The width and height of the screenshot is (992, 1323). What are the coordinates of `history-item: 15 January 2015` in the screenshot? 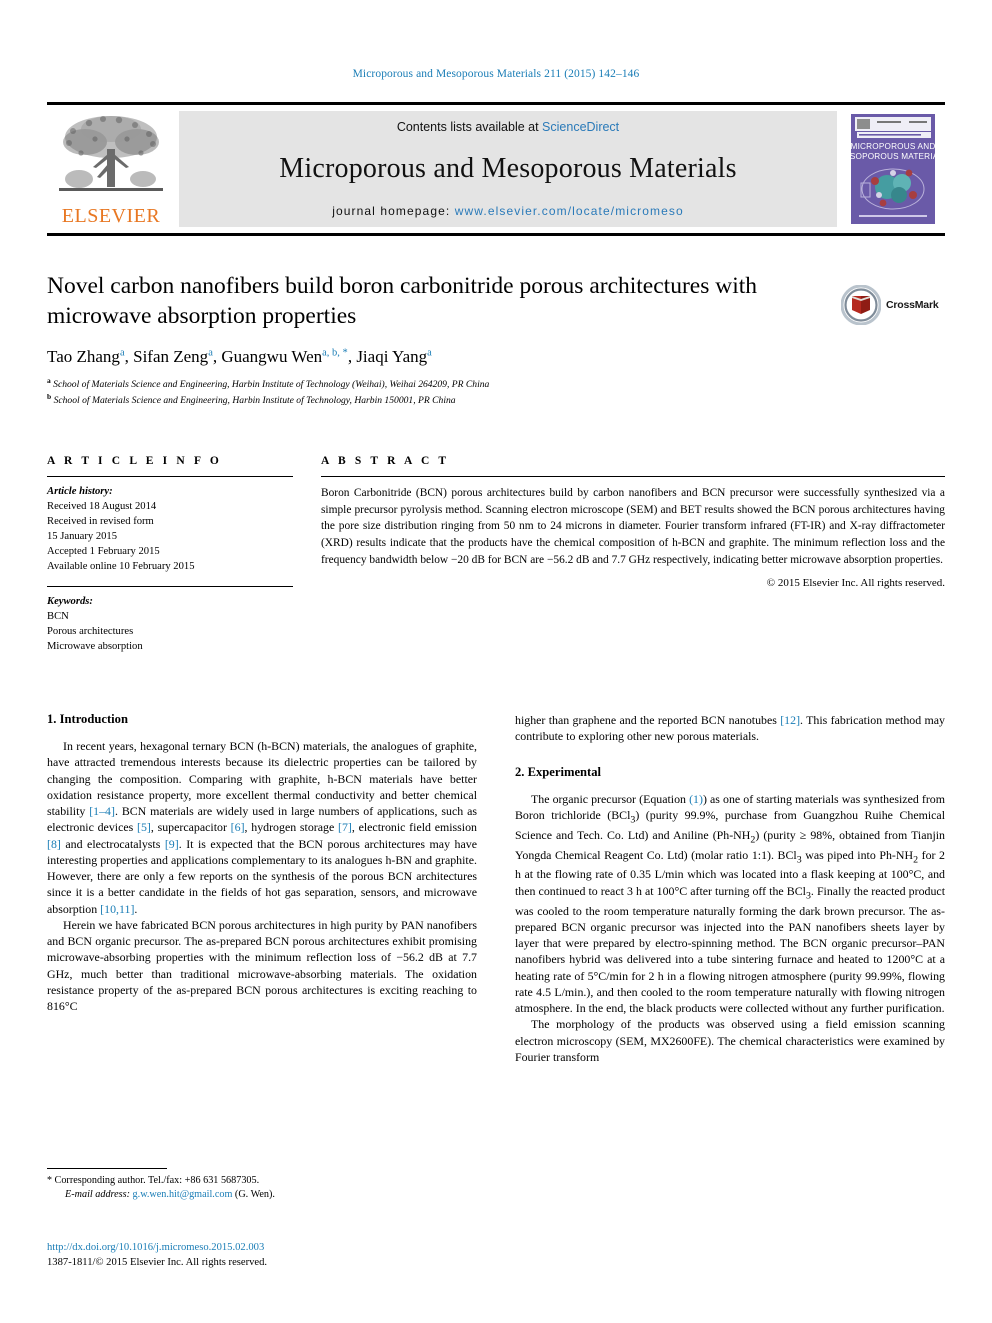 It's located at (82, 537).